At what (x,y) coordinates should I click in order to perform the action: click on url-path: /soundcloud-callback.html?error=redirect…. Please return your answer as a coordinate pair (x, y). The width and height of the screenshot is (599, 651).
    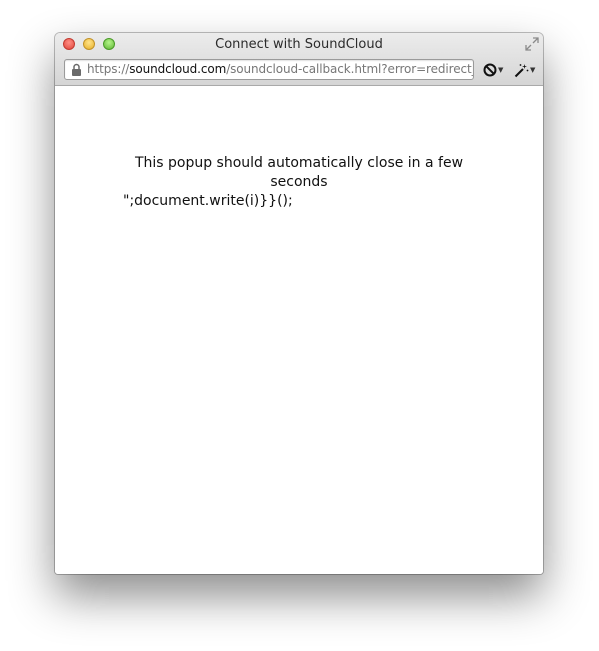
    Looking at the image, I should click on (350, 69).